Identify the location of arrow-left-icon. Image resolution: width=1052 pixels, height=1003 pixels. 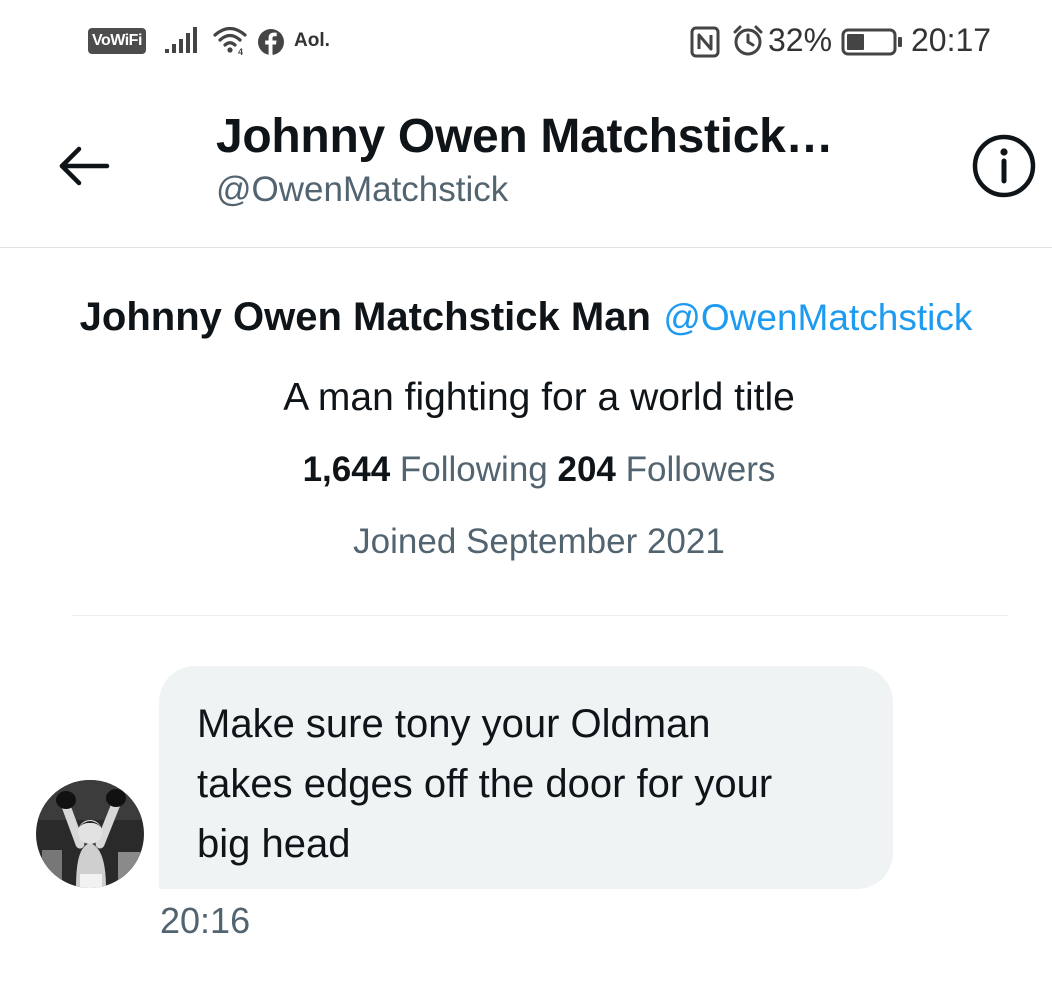
(84, 166).